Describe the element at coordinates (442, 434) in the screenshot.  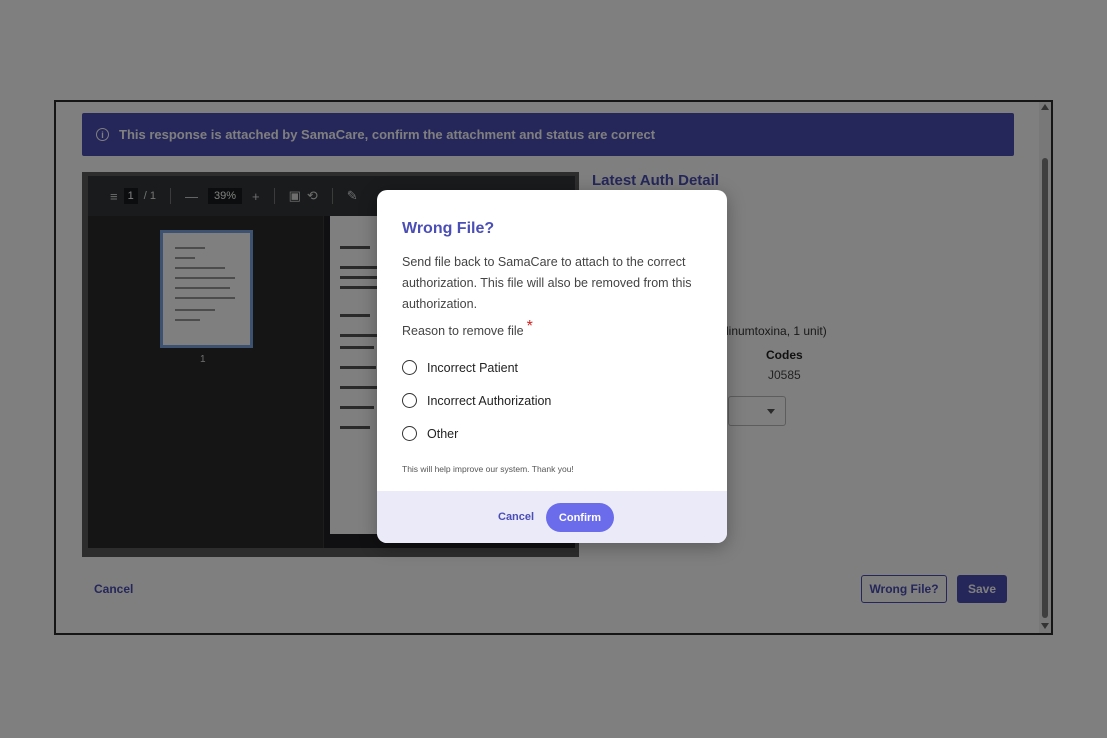
I see `radio-label: Other` at that location.